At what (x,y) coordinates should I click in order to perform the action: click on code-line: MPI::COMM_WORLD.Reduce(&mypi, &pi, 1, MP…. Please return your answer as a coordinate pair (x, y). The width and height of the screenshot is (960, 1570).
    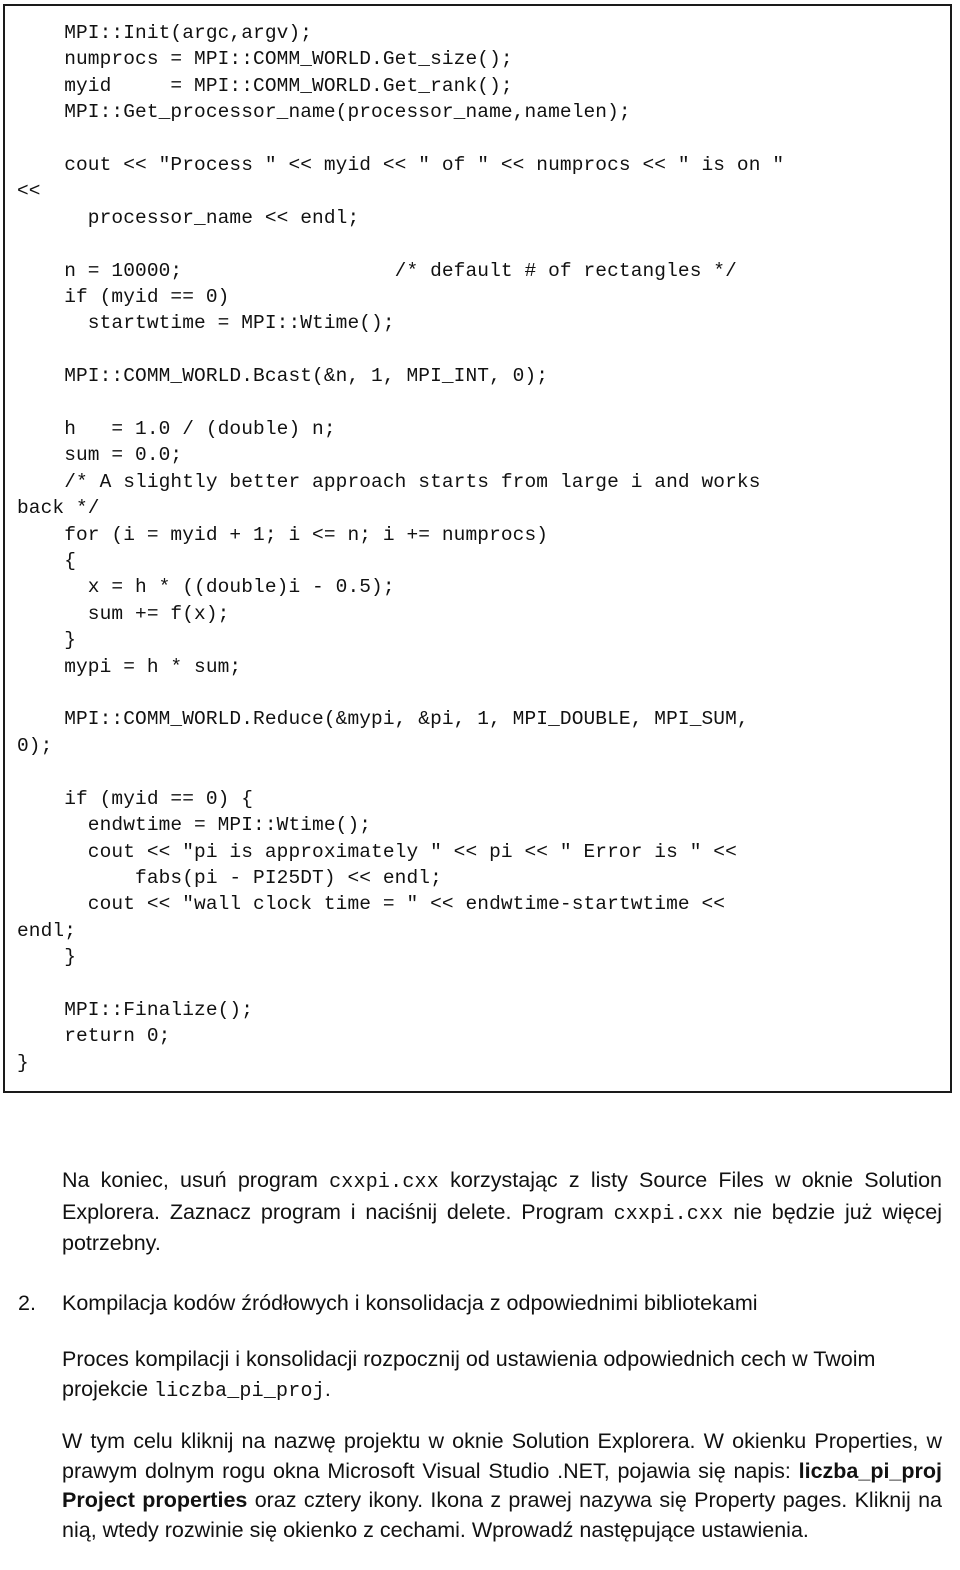
    Looking at the image, I should click on (383, 719).